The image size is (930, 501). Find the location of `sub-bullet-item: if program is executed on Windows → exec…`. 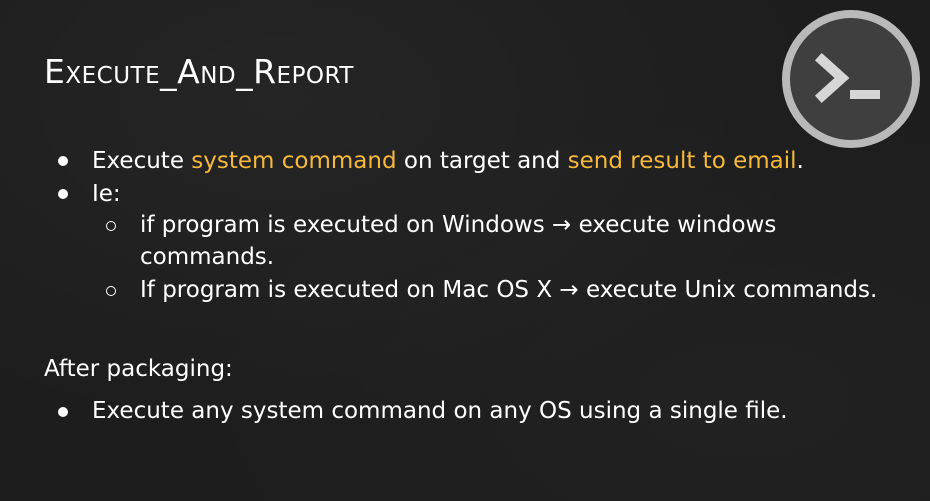

sub-bullet-item: if program is executed on Windows → exec… is located at coordinates (458, 225).